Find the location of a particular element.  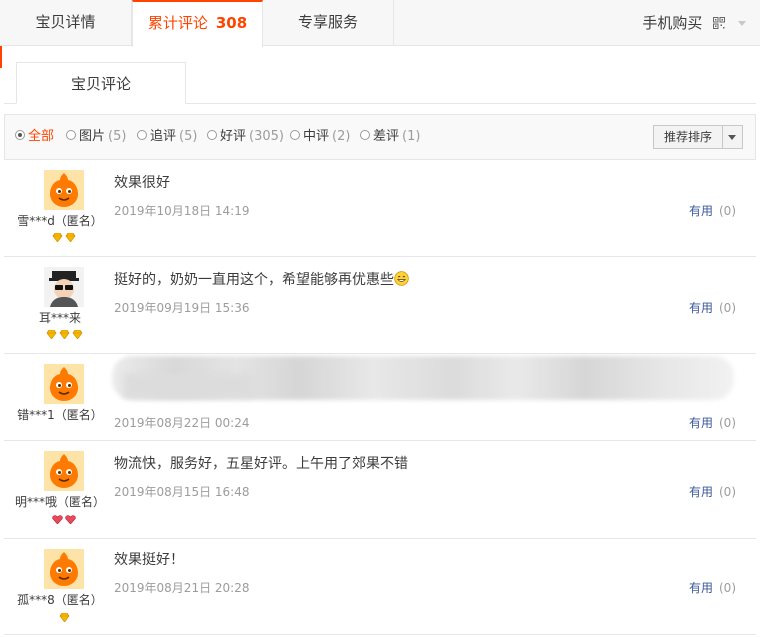

tab-reviews: 累计评论 308 is located at coordinates (197, 23).